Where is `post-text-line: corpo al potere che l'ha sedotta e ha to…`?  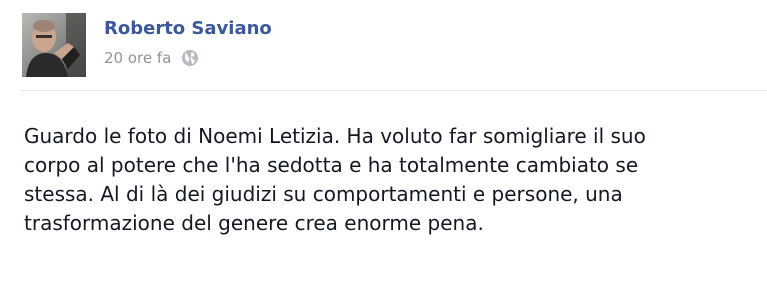
post-text-line: corpo al potere che l'ha sedotta e ha to… is located at coordinates (331, 165).